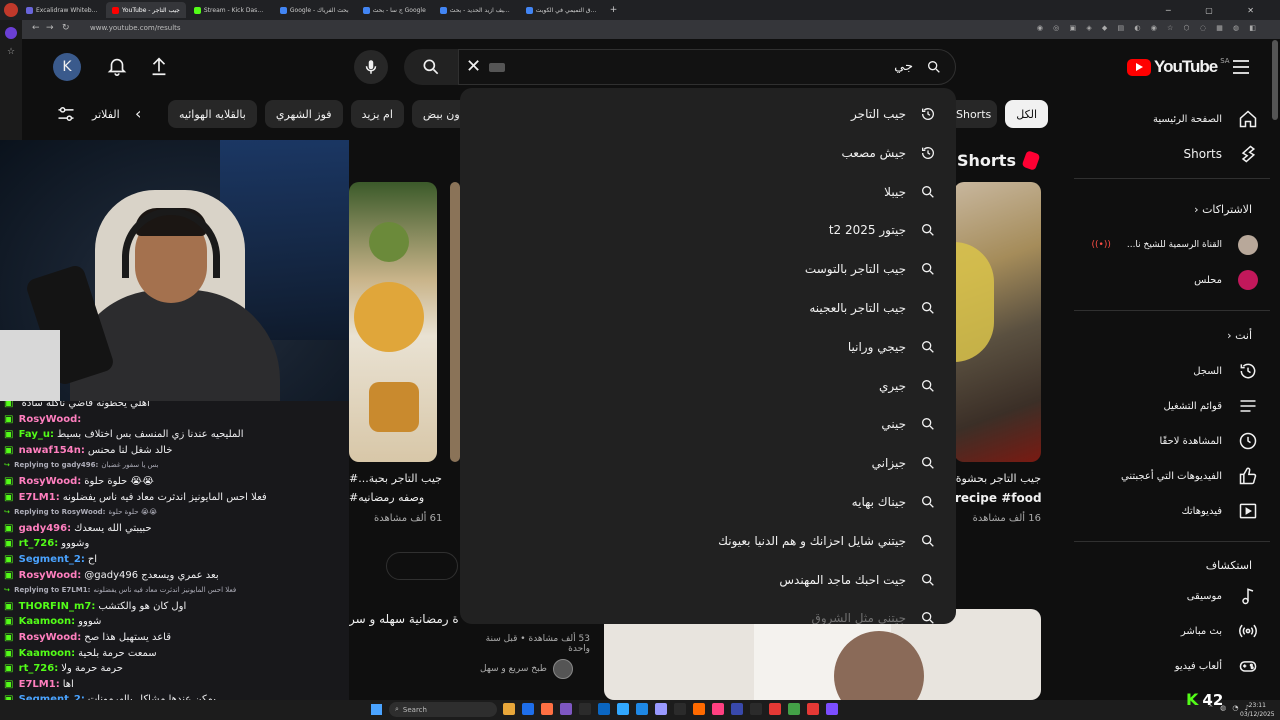 This screenshot has height=720, width=1280. I want to click on sidebar-item-home: الصفحة الرئيسية, so click(1205, 119).